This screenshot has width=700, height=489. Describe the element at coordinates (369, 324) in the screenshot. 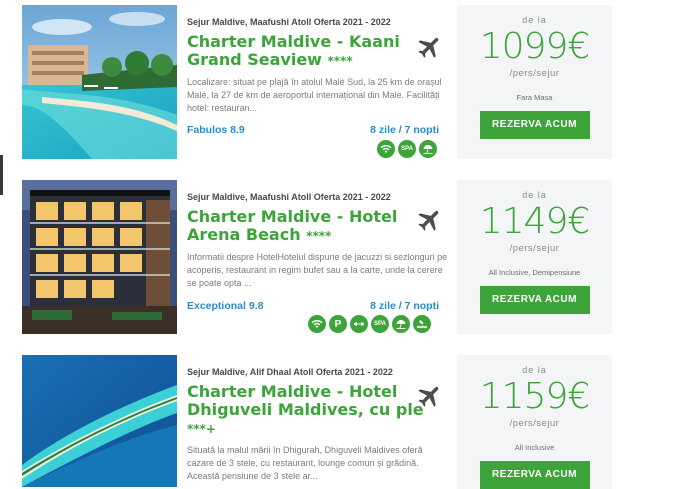

I see `facility-icons: P SPA` at that location.